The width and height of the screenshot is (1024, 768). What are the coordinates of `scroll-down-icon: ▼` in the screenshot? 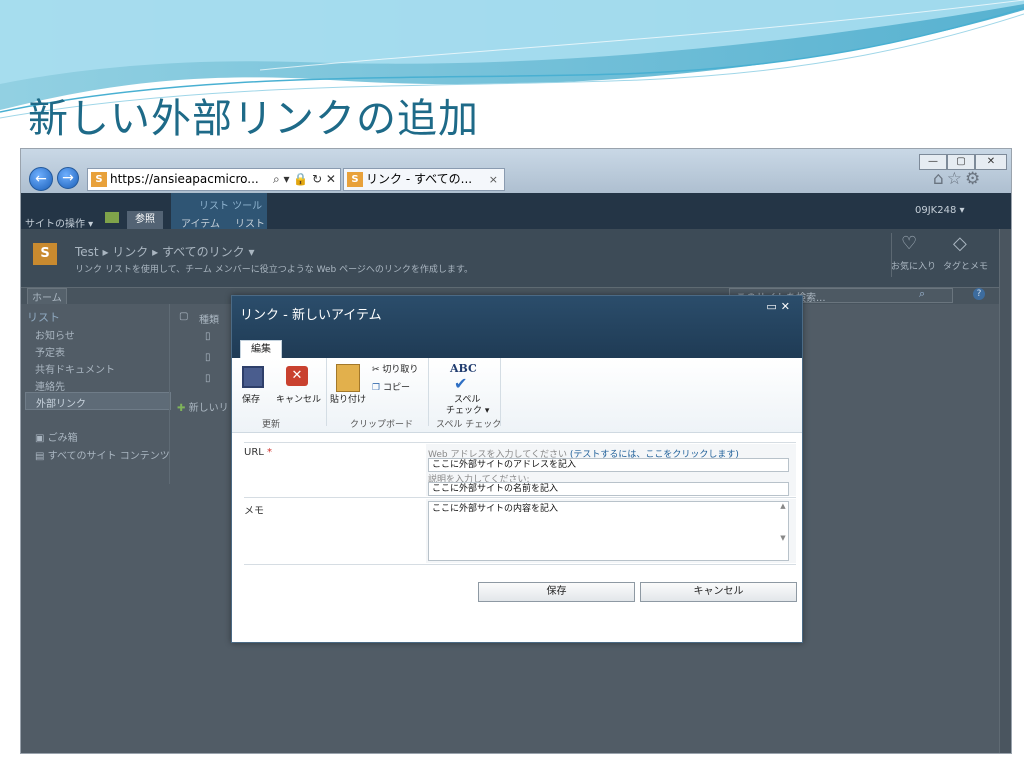 It's located at (782, 538).